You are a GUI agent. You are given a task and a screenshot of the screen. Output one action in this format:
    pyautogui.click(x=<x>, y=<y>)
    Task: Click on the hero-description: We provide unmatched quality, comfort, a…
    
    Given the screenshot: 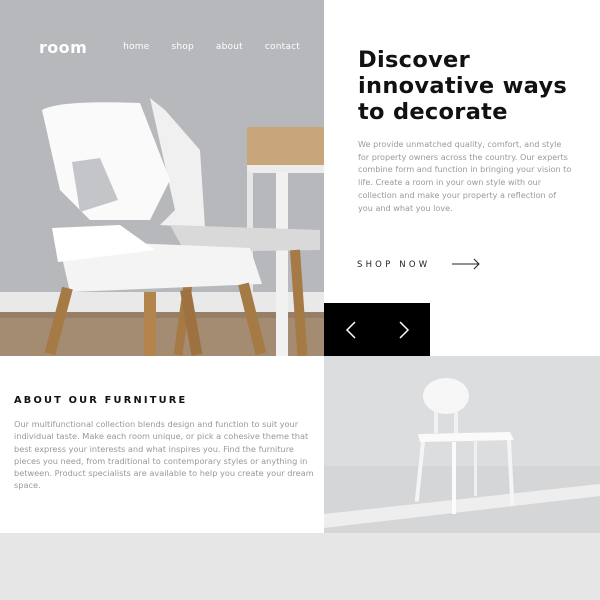 What is the action you would take?
    pyautogui.click(x=465, y=176)
    